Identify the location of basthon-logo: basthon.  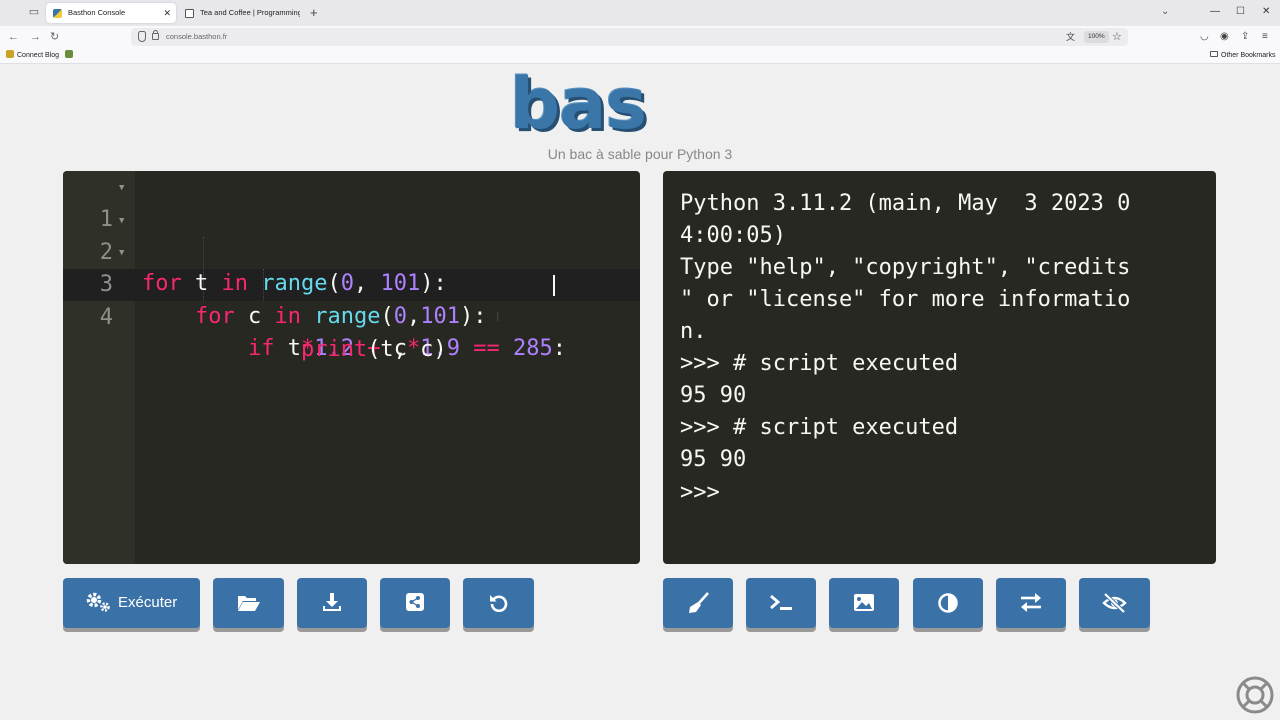
(641, 102).